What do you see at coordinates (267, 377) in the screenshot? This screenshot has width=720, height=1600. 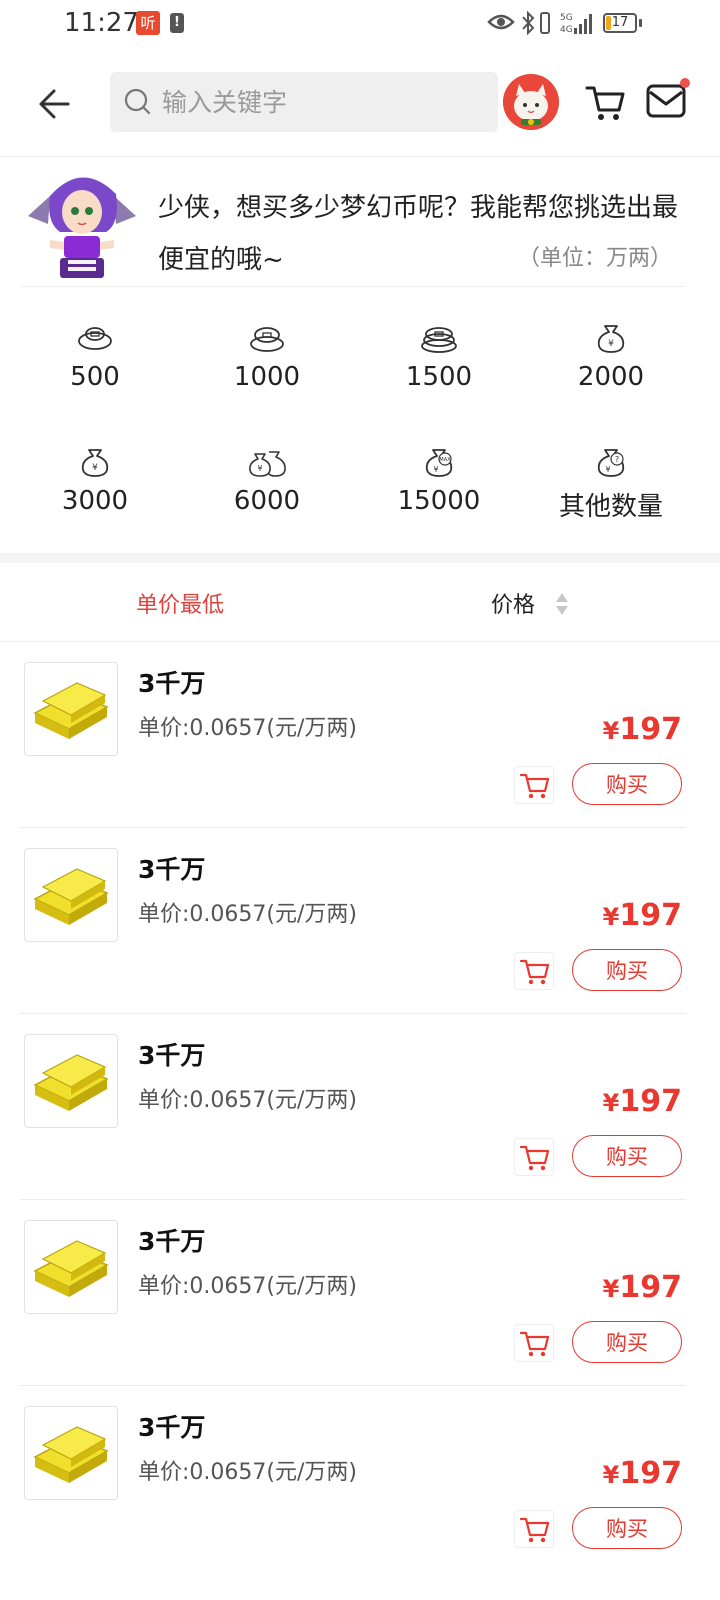 I see `amount-label: 1000` at bounding box center [267, 377].